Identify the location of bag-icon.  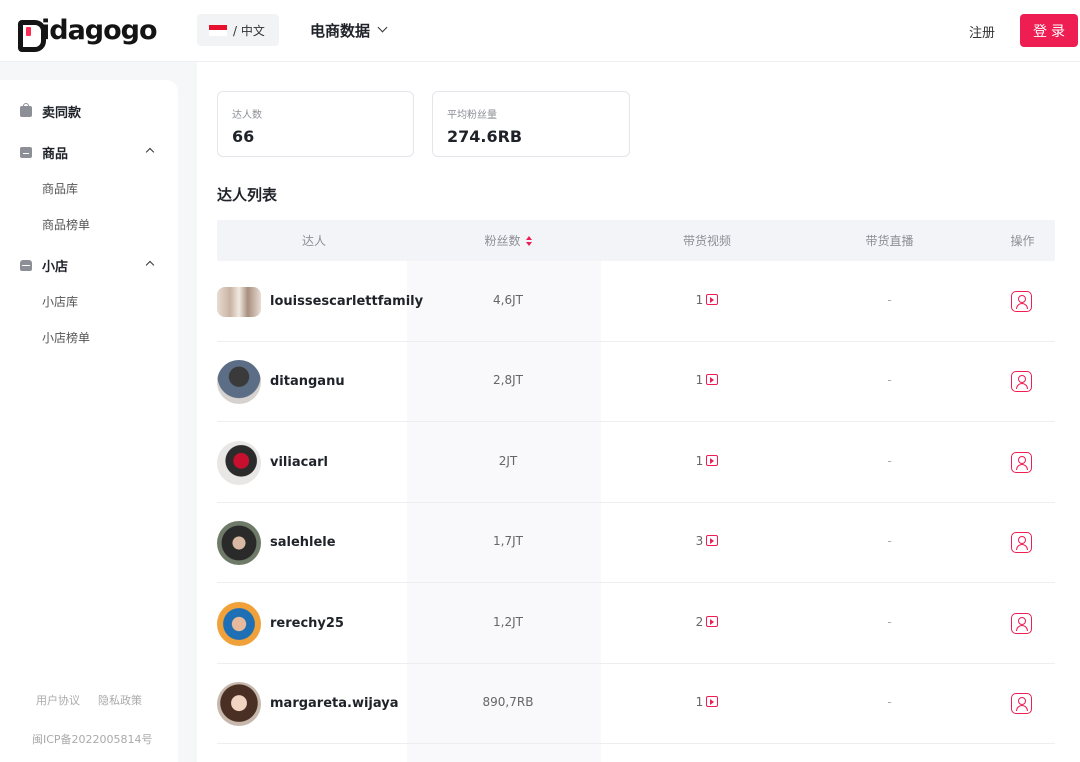
(26, 110).